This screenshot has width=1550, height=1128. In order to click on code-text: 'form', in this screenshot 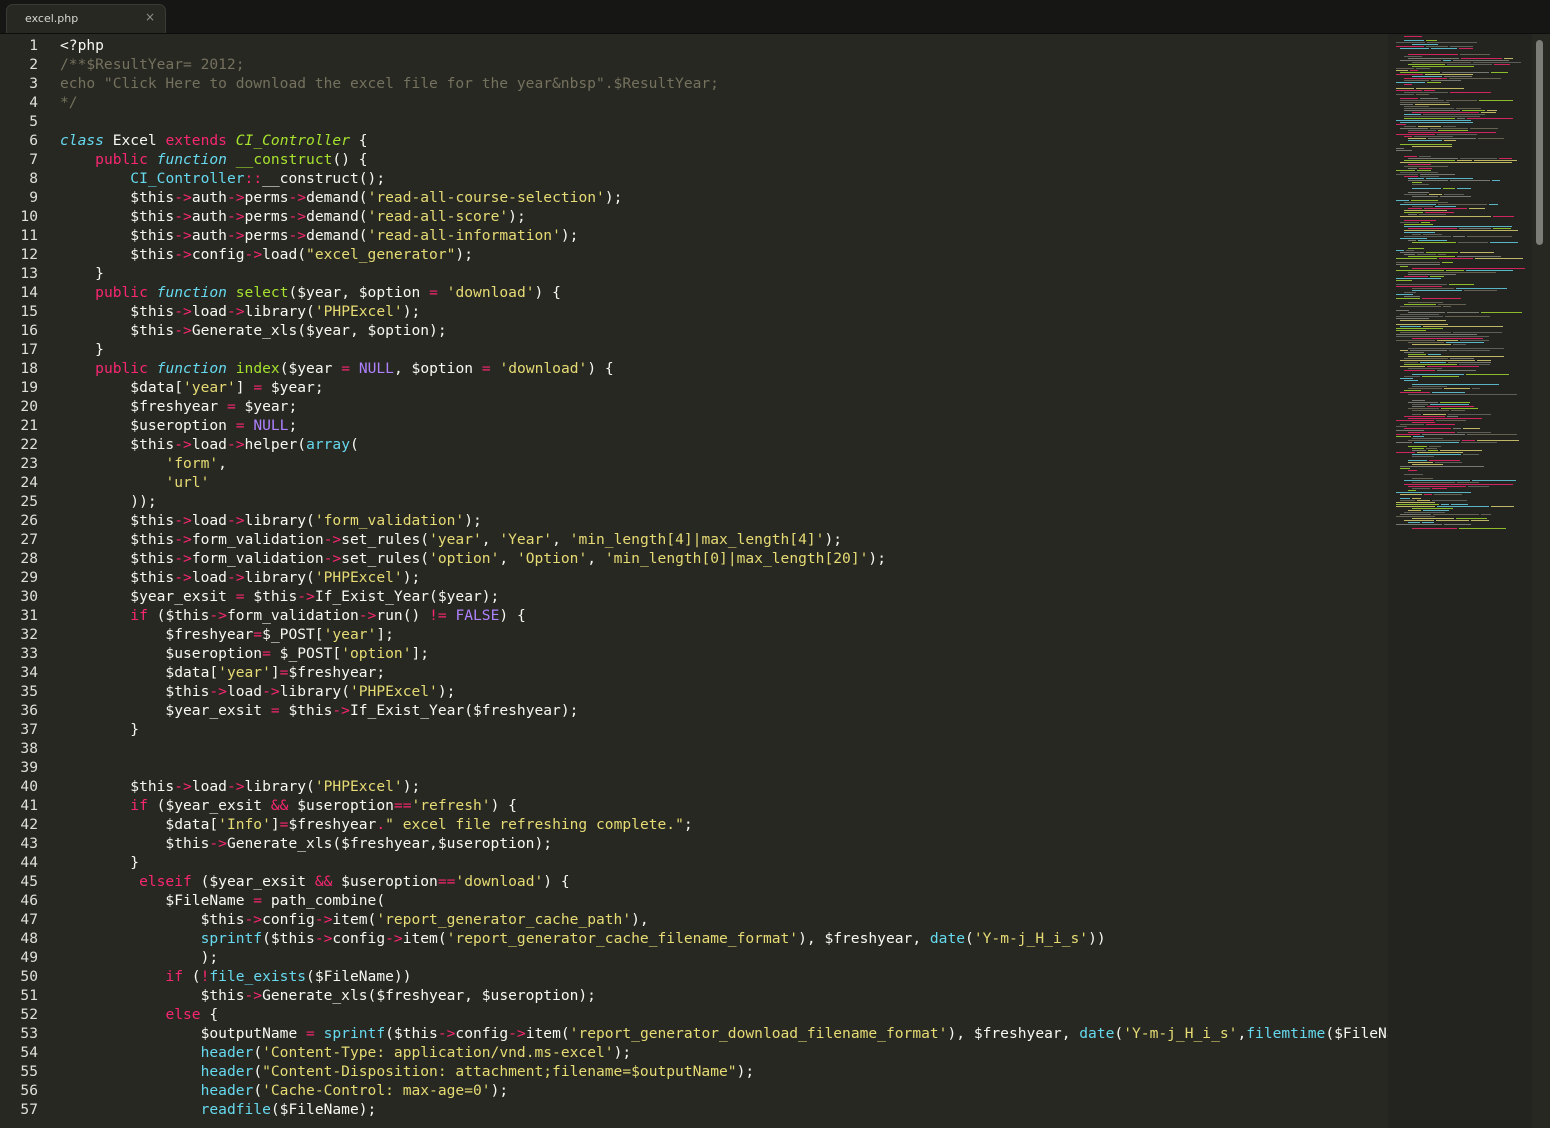, I will do `click(143, 463)`.